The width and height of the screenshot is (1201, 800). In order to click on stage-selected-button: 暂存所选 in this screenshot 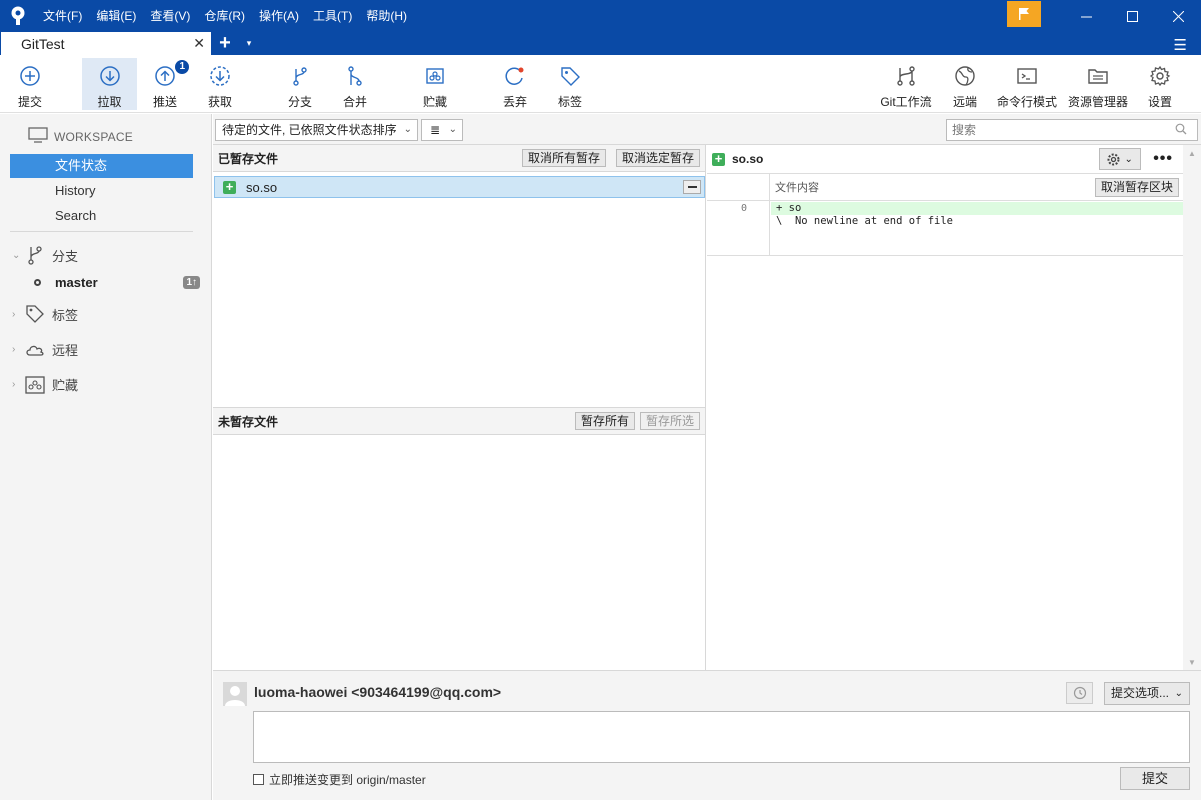, I will do `click(669, 421)`.